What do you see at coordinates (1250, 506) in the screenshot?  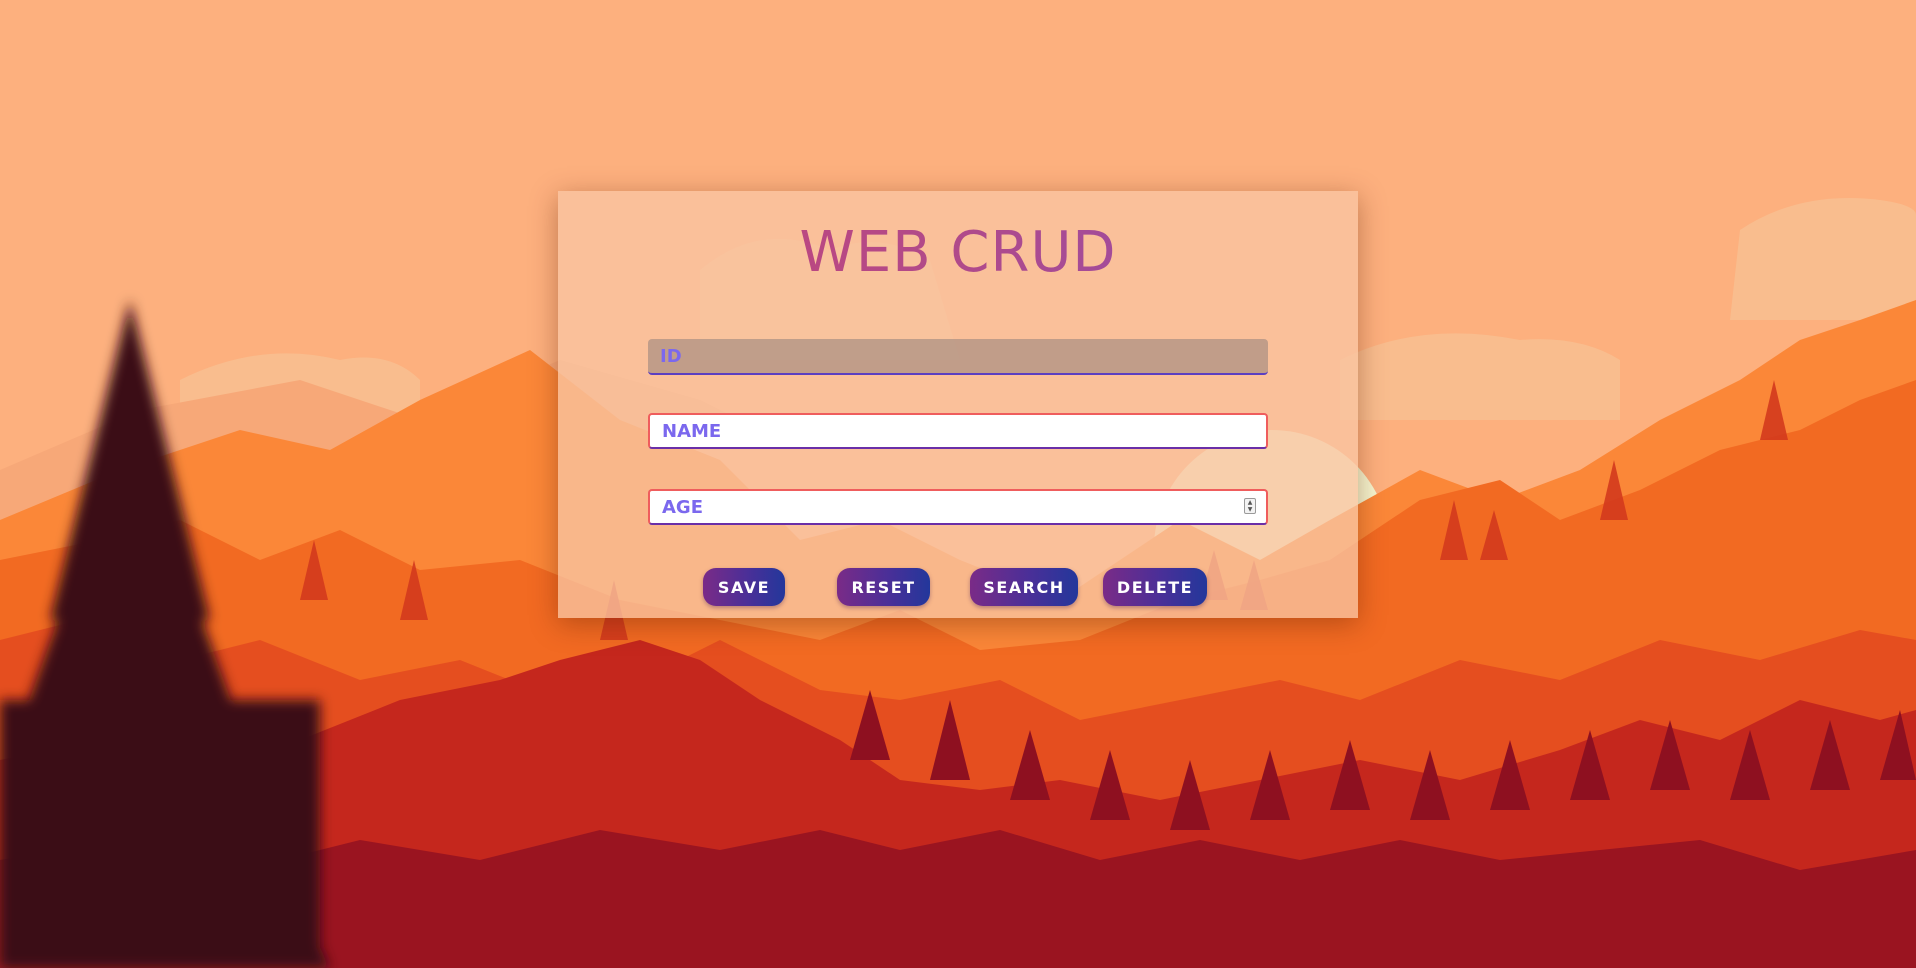 I see `age-stepper-icon: ▲ ▼` at bounding box center [1250, 506].